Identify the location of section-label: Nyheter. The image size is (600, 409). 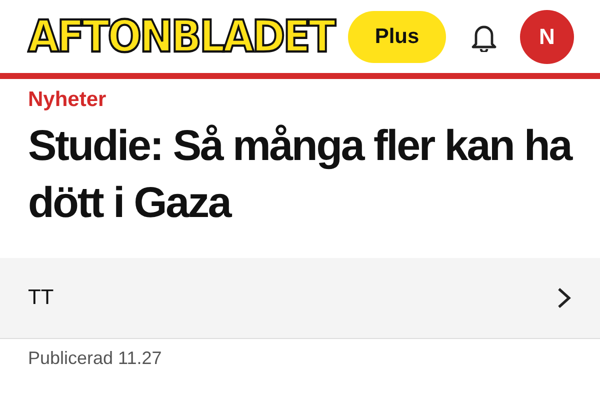
(300, 100).